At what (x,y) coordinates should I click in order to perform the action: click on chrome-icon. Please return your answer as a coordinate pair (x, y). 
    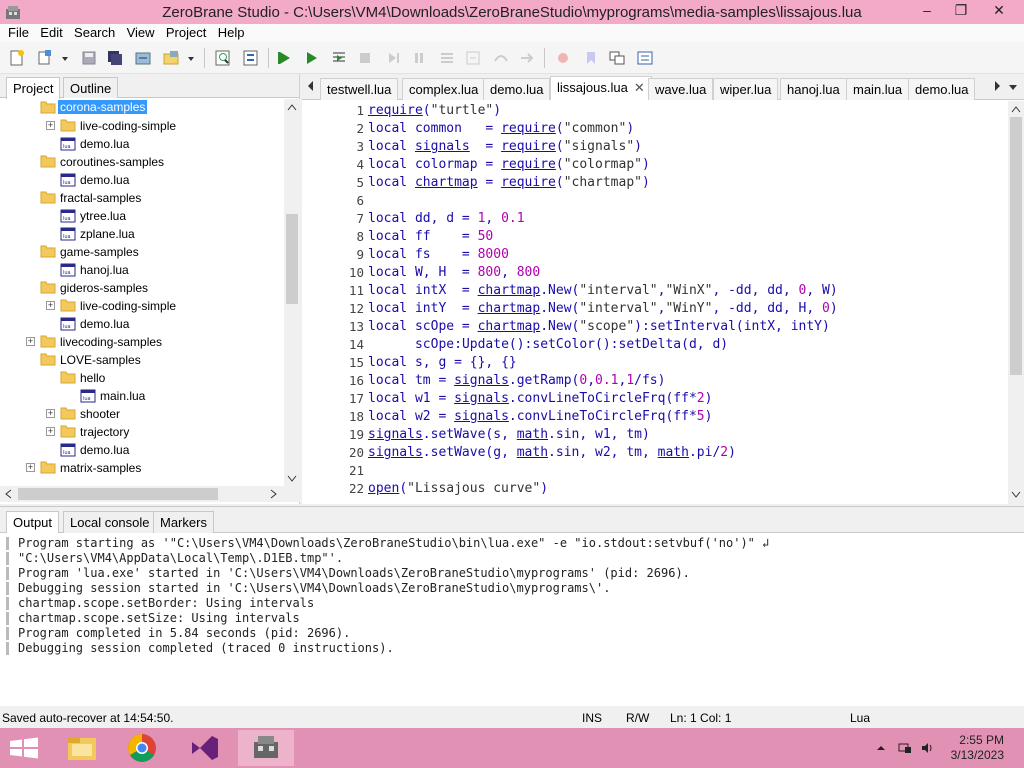
    Looking at the image, I should click on (142, 748).